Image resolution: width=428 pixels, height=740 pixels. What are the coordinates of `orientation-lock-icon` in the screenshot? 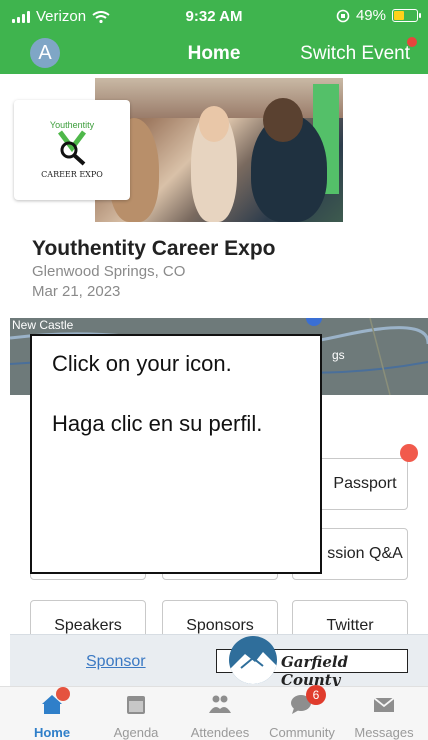 It's located at (343, 15).